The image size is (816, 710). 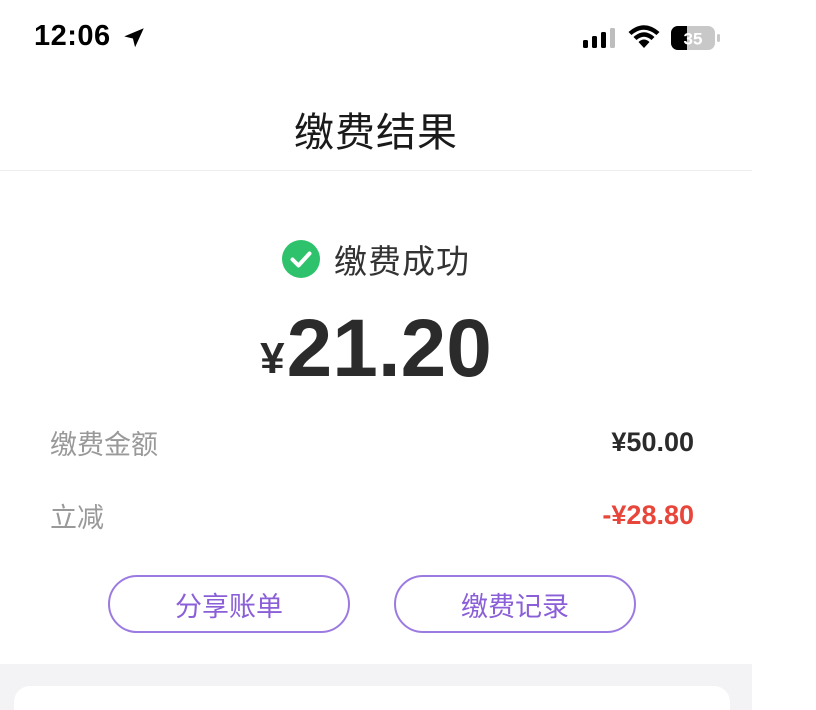 I want to click on location-arrow-icon, so click(x=134, y=38).